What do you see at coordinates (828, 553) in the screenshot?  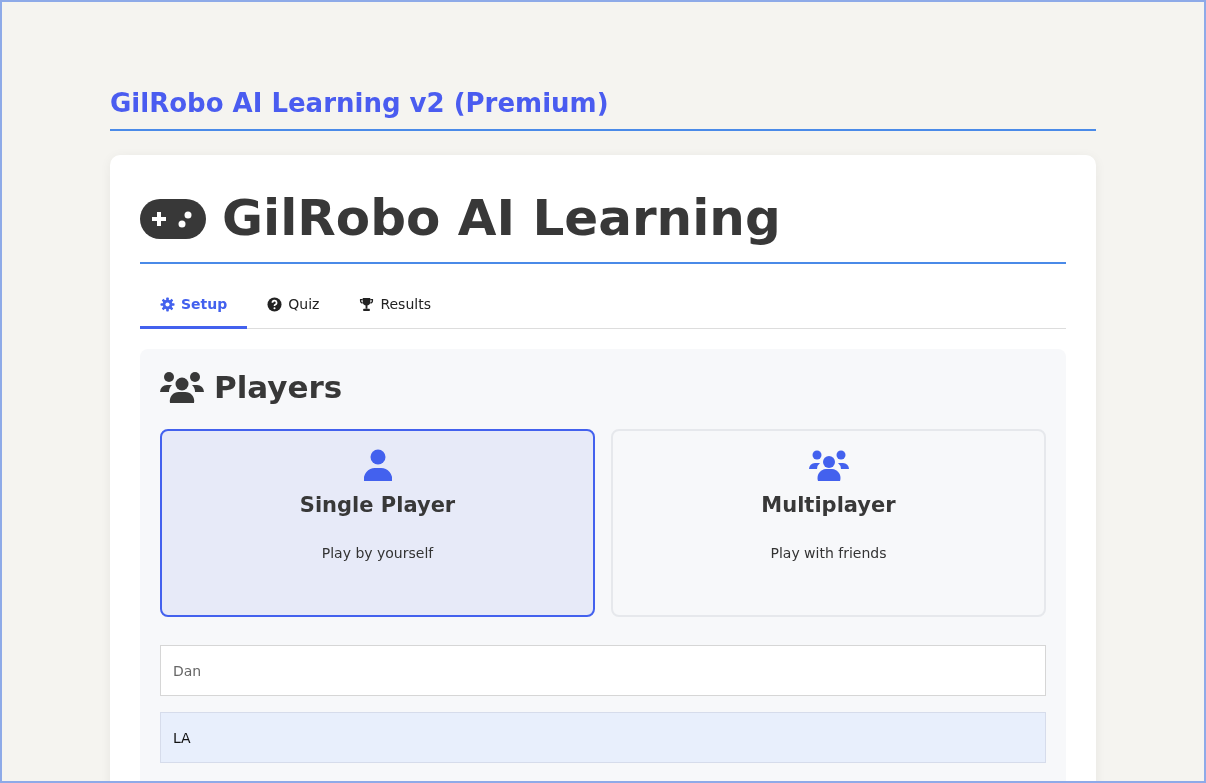 I see `mode-description: Play with friends` at bounding box center [828, 553].